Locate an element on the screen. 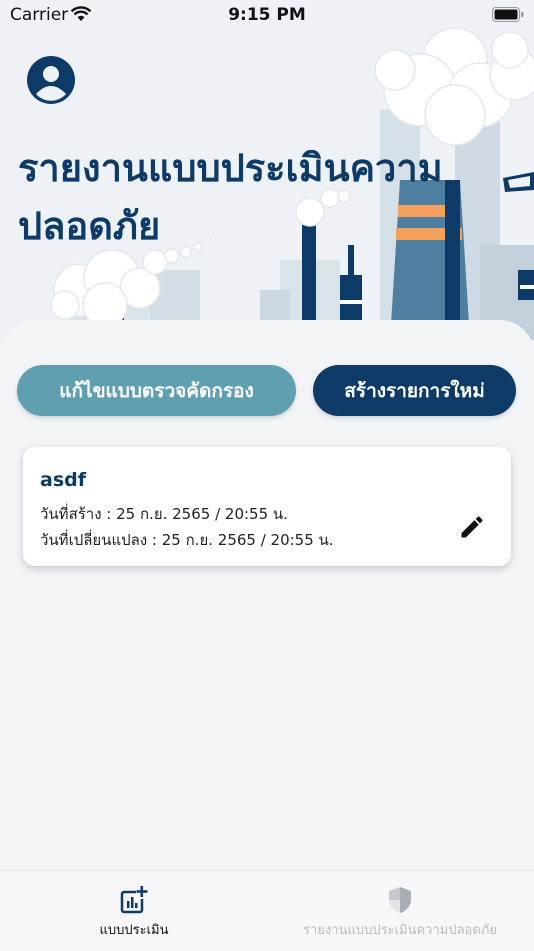 The height and width of the screenshot is (951, 534). status-bar: Carrier 9:15 PM is located at coordinates (267, 15).